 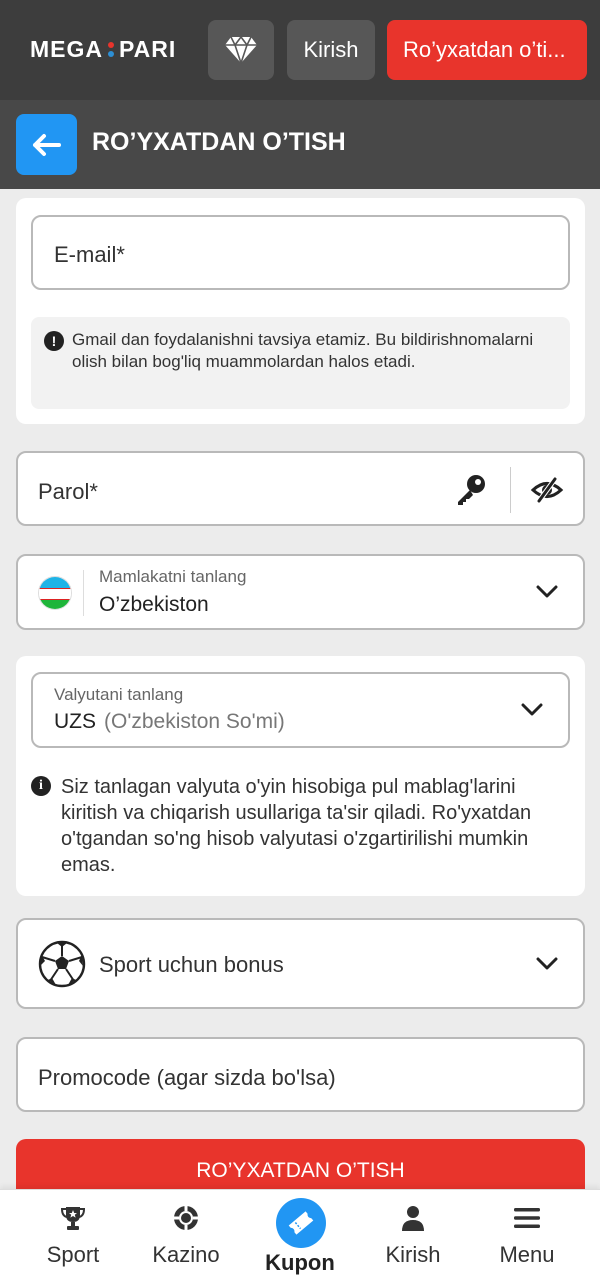 What do you see at coordinates (54, 341) in the screenshot?
I see `exclamation-icon: !` at bounding box center [54, 341].